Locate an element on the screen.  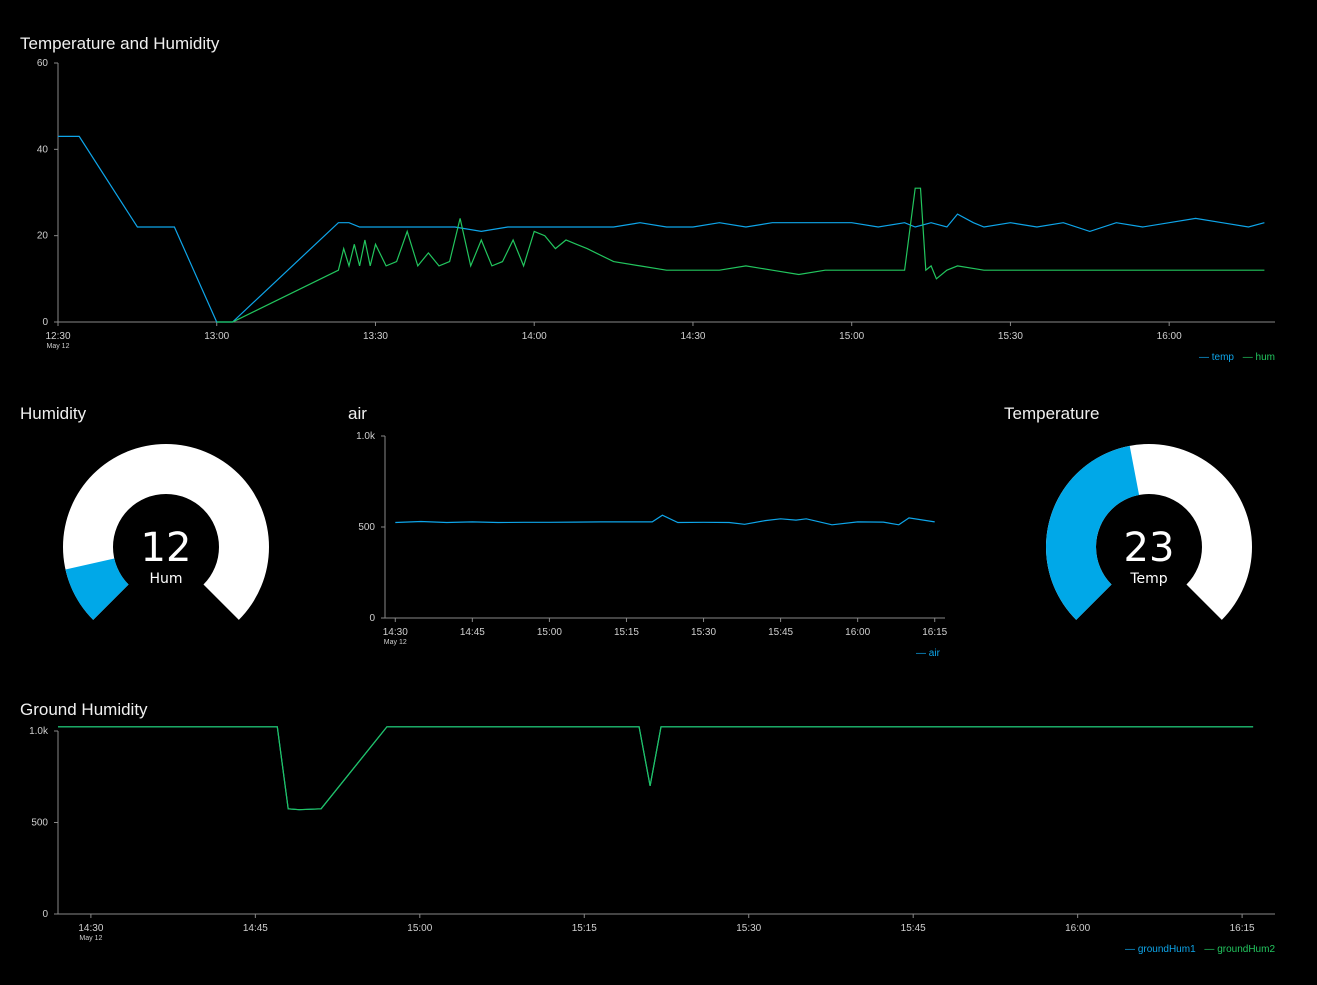
ground-x-tick-label: 14:45 is located at coordinates (255, 928).